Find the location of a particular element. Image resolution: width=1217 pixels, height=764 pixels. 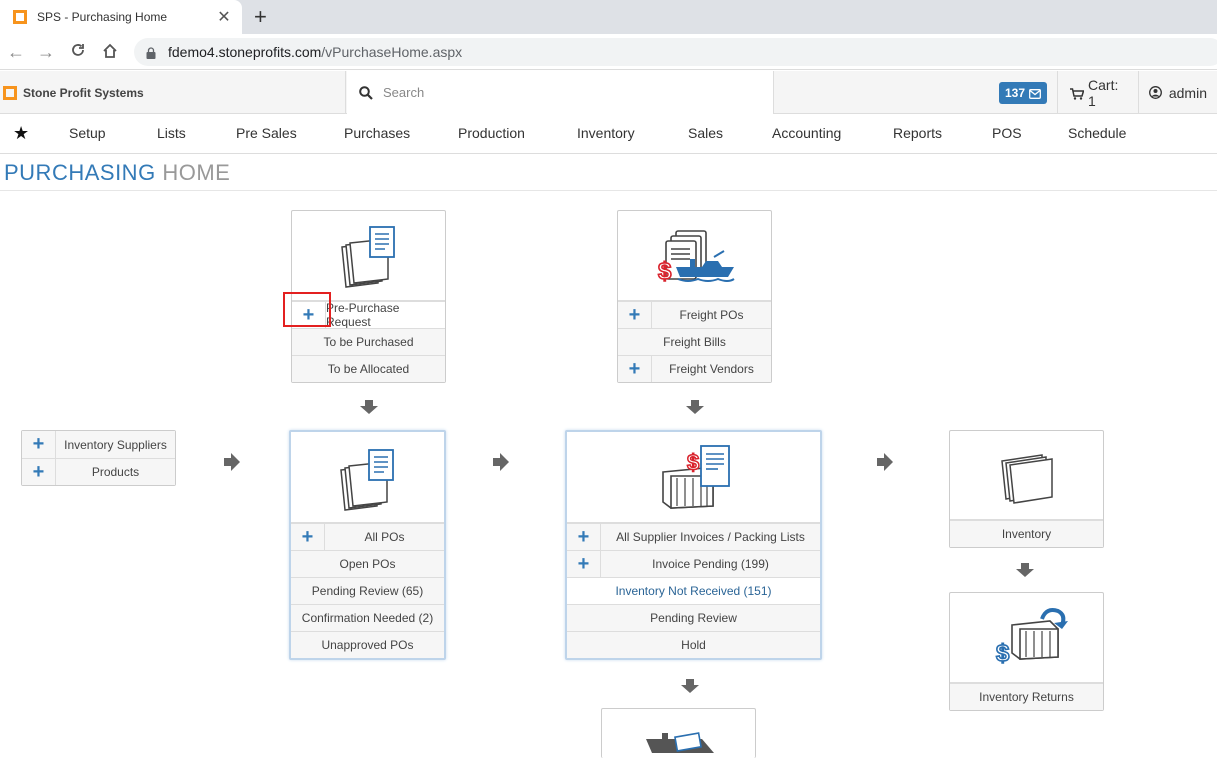

returns-container-icon: $ is located at coordinates (1026, 638).